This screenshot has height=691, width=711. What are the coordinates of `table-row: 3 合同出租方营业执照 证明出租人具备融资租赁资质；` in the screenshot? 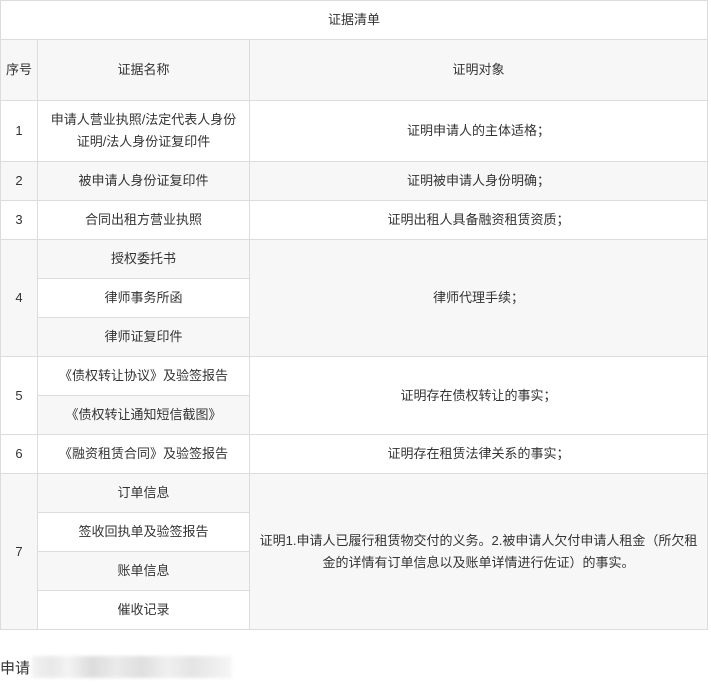 It's located at (354, 220).